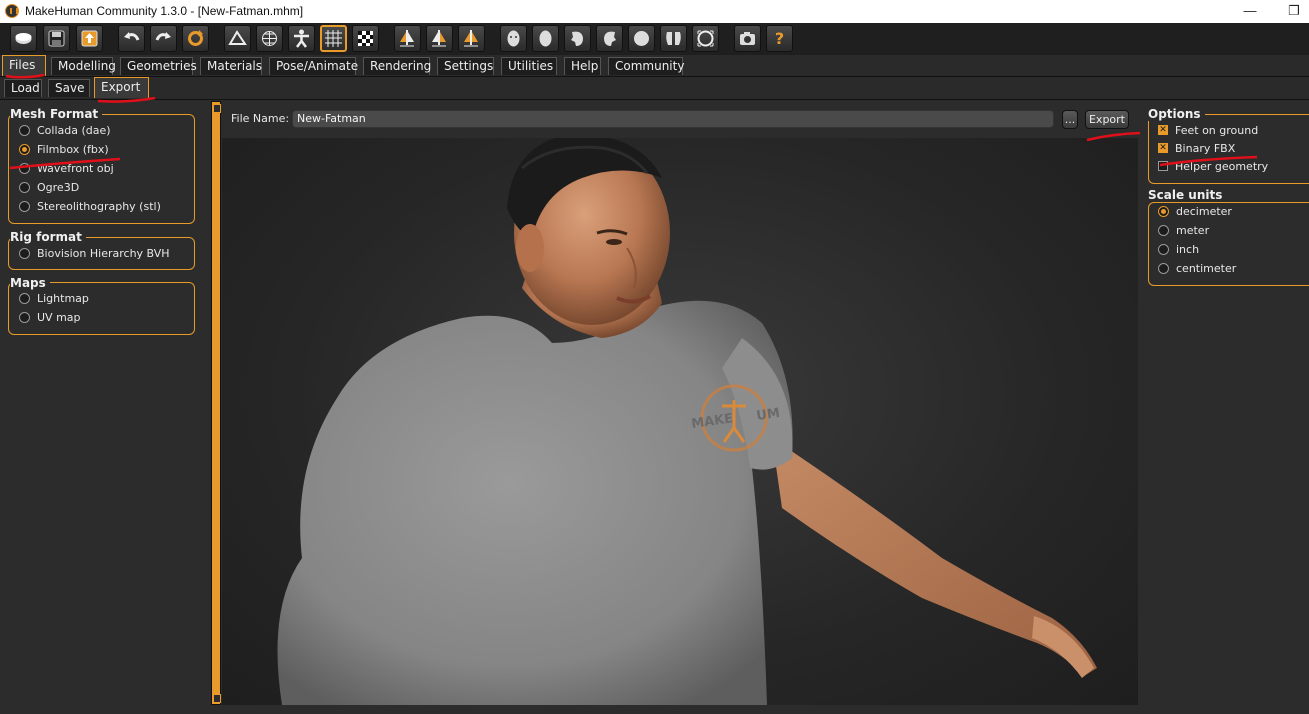 The width and height of the screenshot is (1309, 714). I want to click on redo-icon, so click(163, 38).